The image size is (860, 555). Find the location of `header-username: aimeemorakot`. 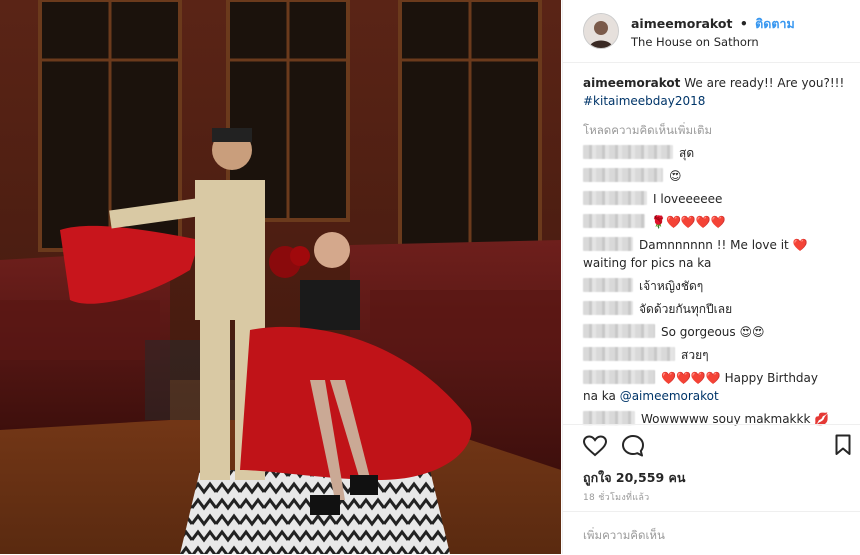

header-username: aimeemorakot is located at coordinates (681, 23).